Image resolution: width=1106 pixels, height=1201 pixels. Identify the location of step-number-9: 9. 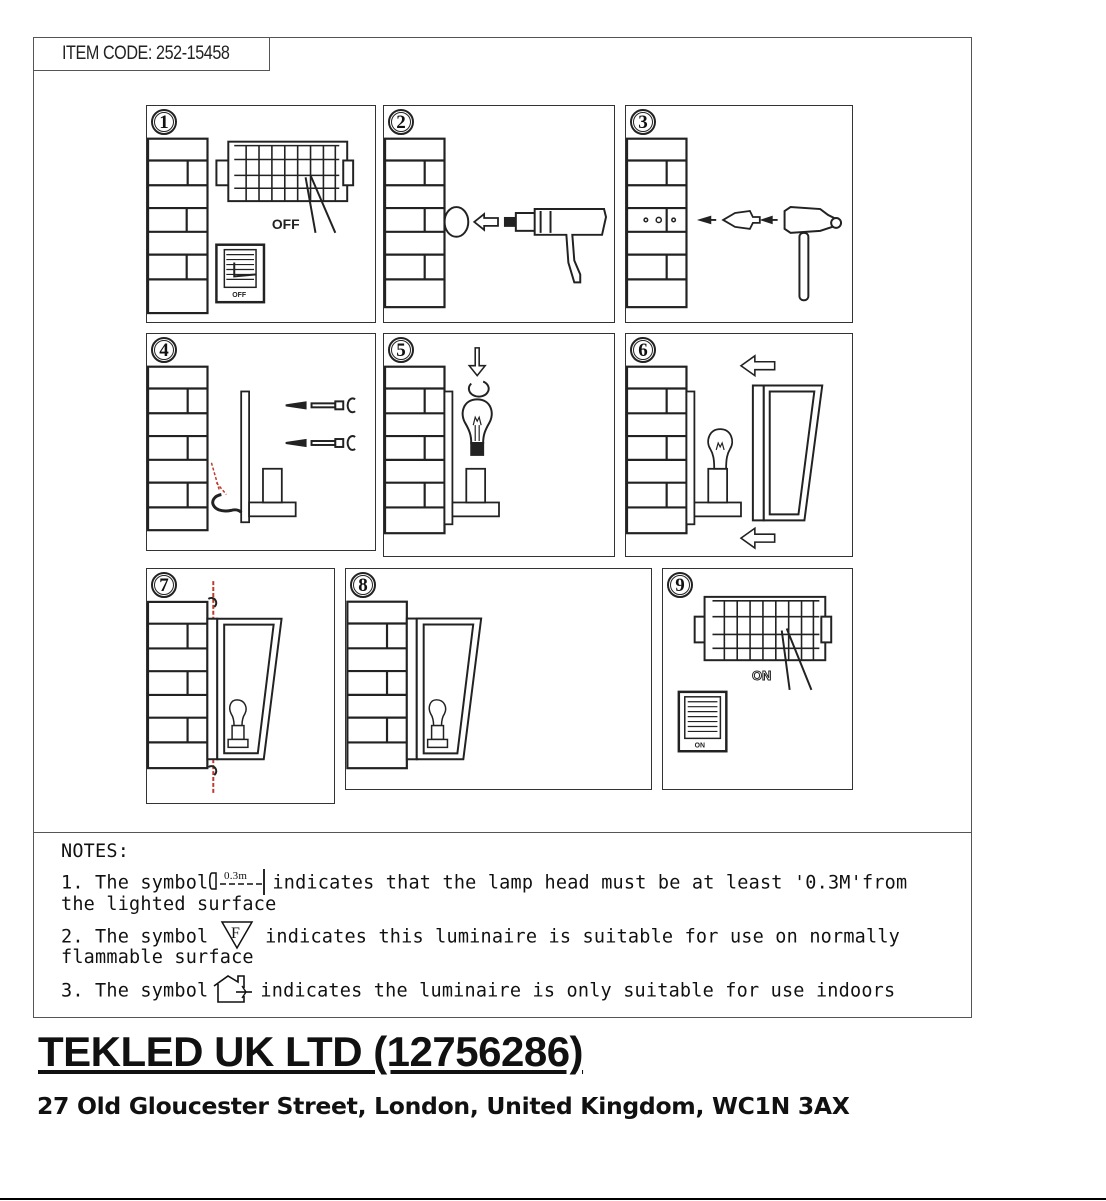
(680, 585).